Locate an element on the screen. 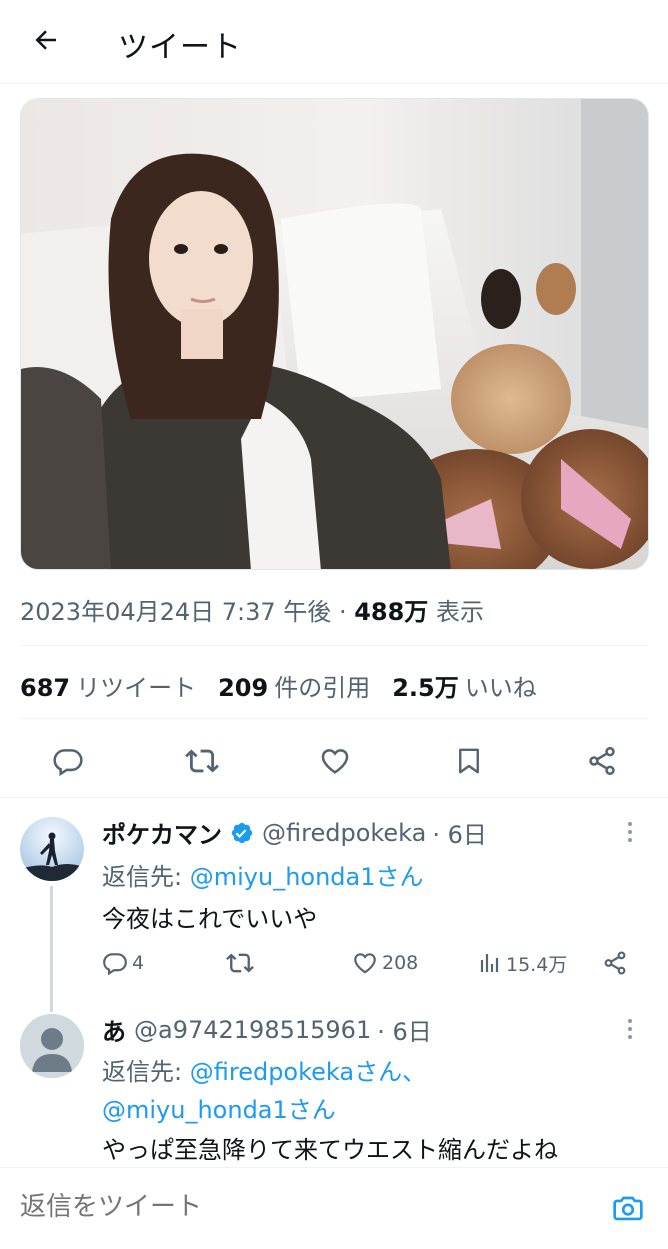  likes-stat: 2.5万 いいね is located at coordinates (464, 685).